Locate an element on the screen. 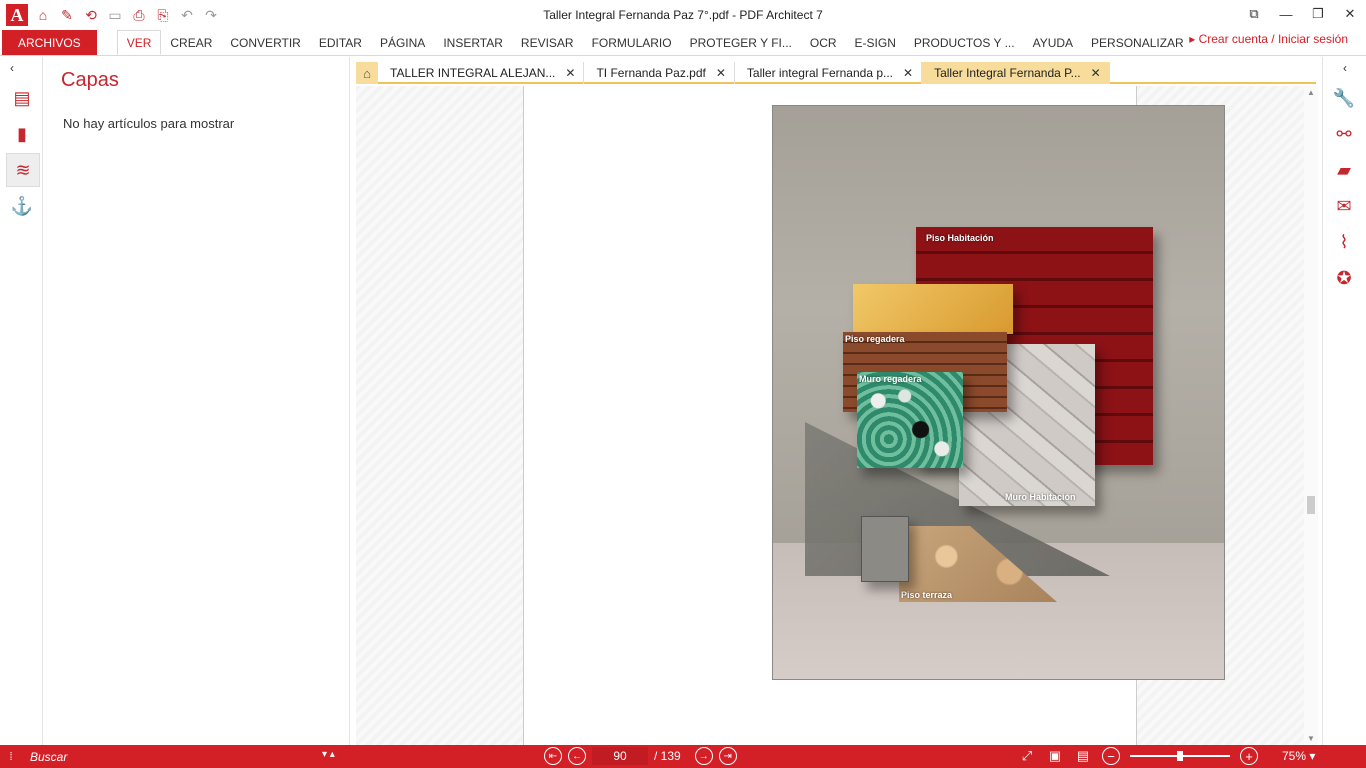 Image resolution: width=1366 pixels, height=768 pixels. first-page-button: ⇤ is located at coordinates (553, 756).